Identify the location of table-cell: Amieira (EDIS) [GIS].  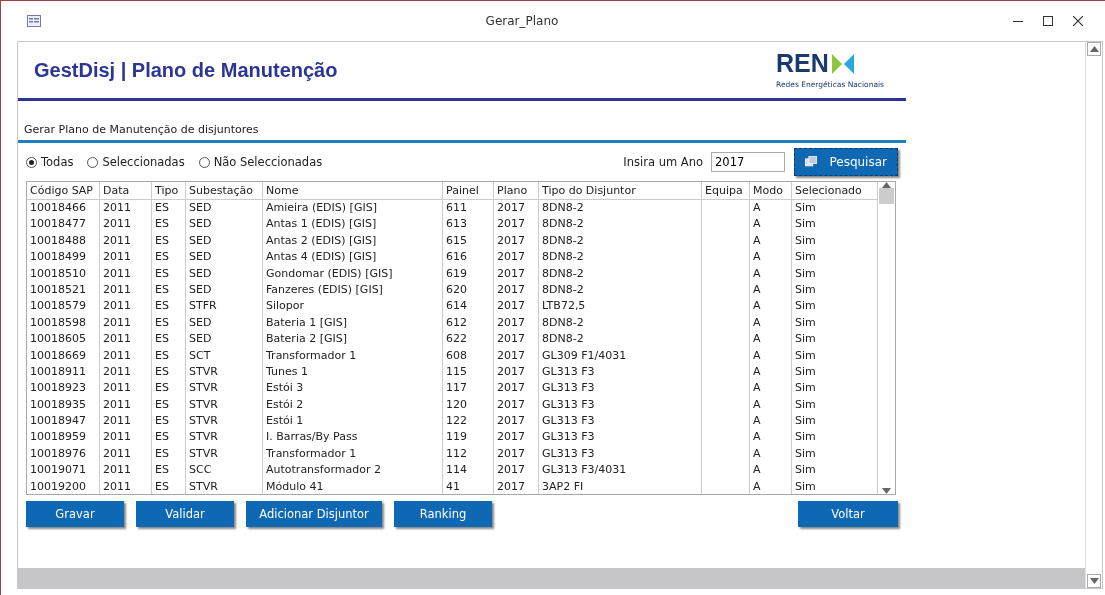
(353, 208).